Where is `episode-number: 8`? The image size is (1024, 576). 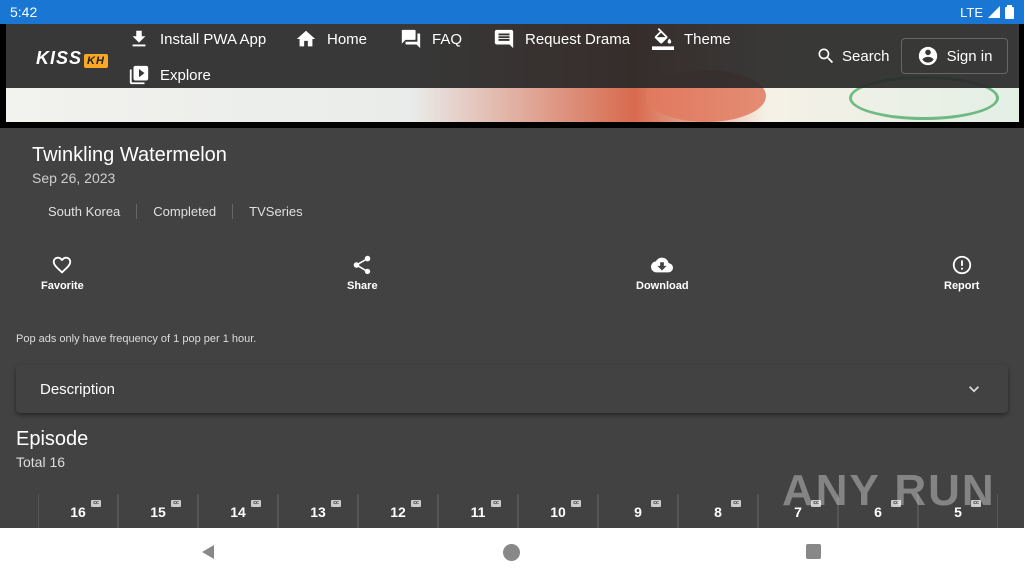
episode-number: 8 is located at coordinates (718, 512).